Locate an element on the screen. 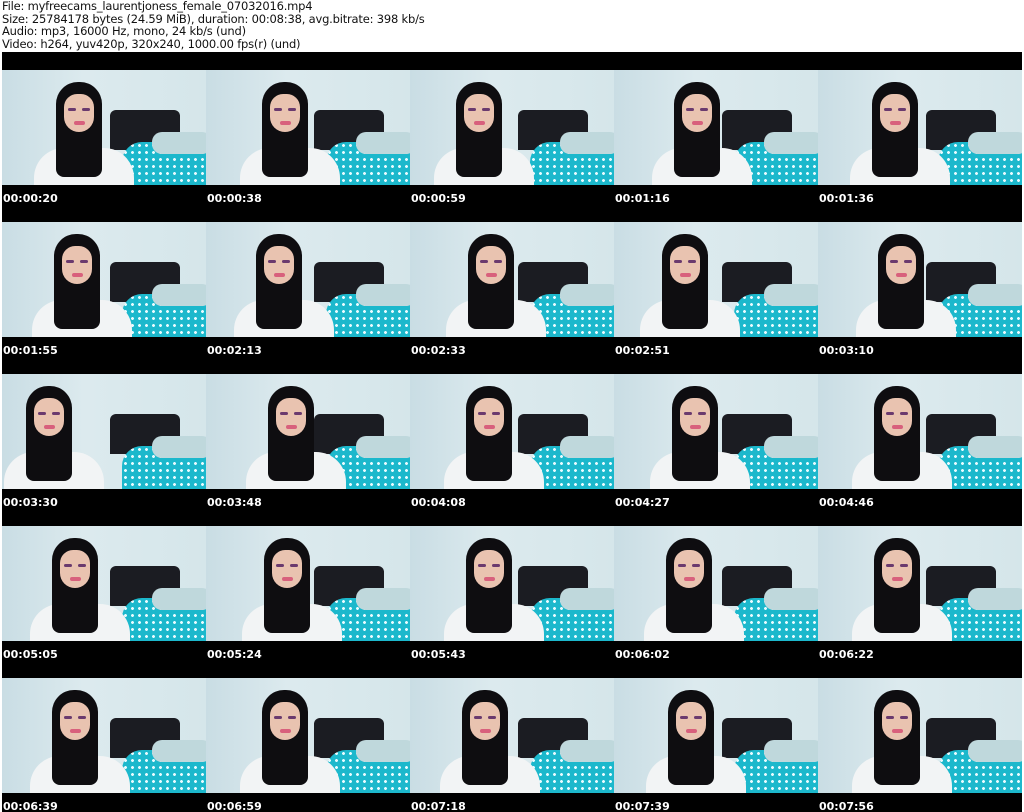 This screenshot has height=812, width=1024. thumbnail: 00:03:10 is located at coordinates (920, 280).